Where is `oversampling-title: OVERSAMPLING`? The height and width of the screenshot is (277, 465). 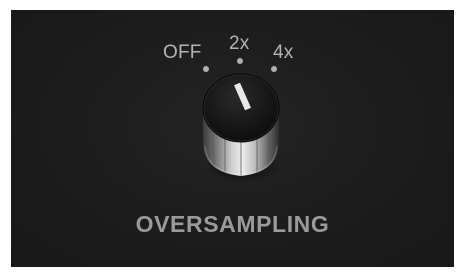
oversampling-title: OVERSAMPLING is located at coordinates (232, 224).